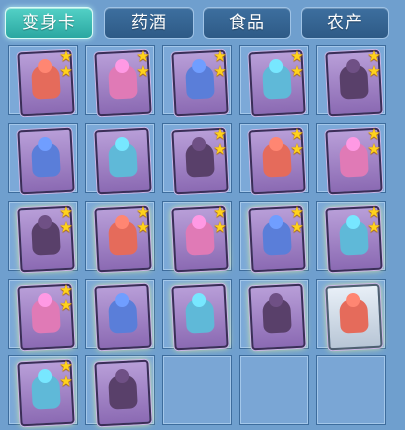  What do you see at coordinates (247, 23) in the screenshot?
I see `tab-food: 食品` at bounding box center [247, 23].